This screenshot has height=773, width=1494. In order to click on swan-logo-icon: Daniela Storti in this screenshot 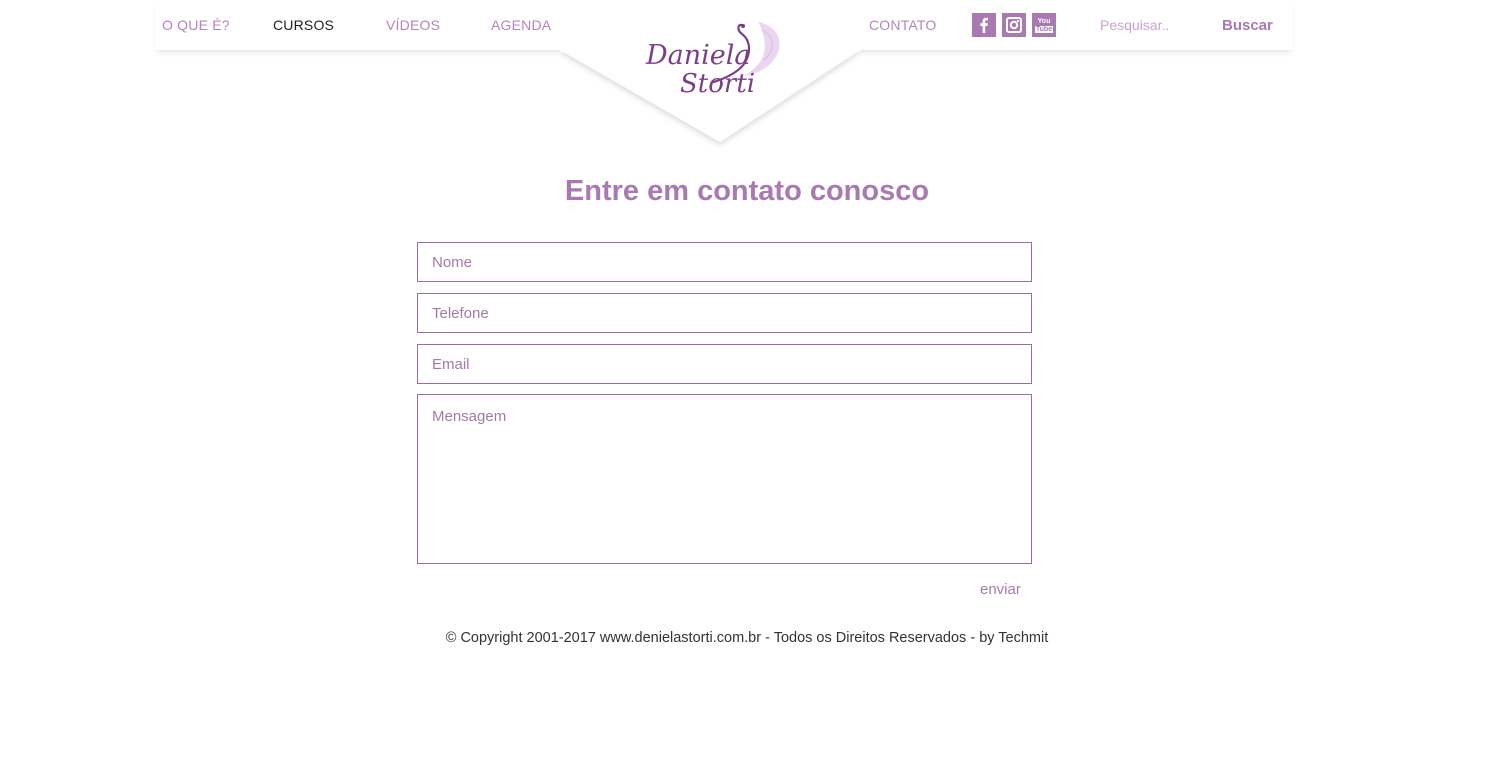, I will do `click(712, 60)`.